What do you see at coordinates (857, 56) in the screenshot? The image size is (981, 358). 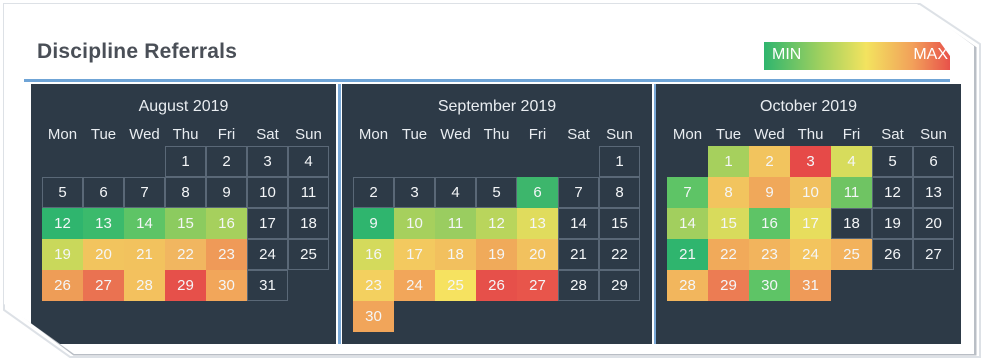 I see `min-max-color-legend: MIN MAX` at bounding box center [857, 56].